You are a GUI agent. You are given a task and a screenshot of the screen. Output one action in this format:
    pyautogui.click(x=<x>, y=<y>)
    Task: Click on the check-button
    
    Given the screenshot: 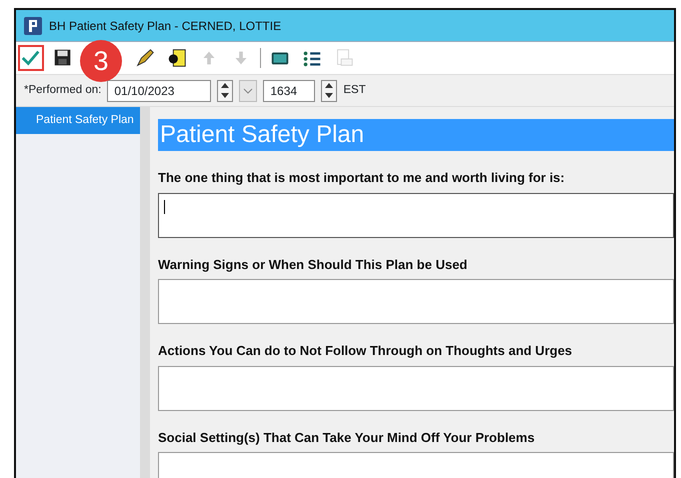 What is the action you would take?
    pyautogui.click(x=31, y=58)
    